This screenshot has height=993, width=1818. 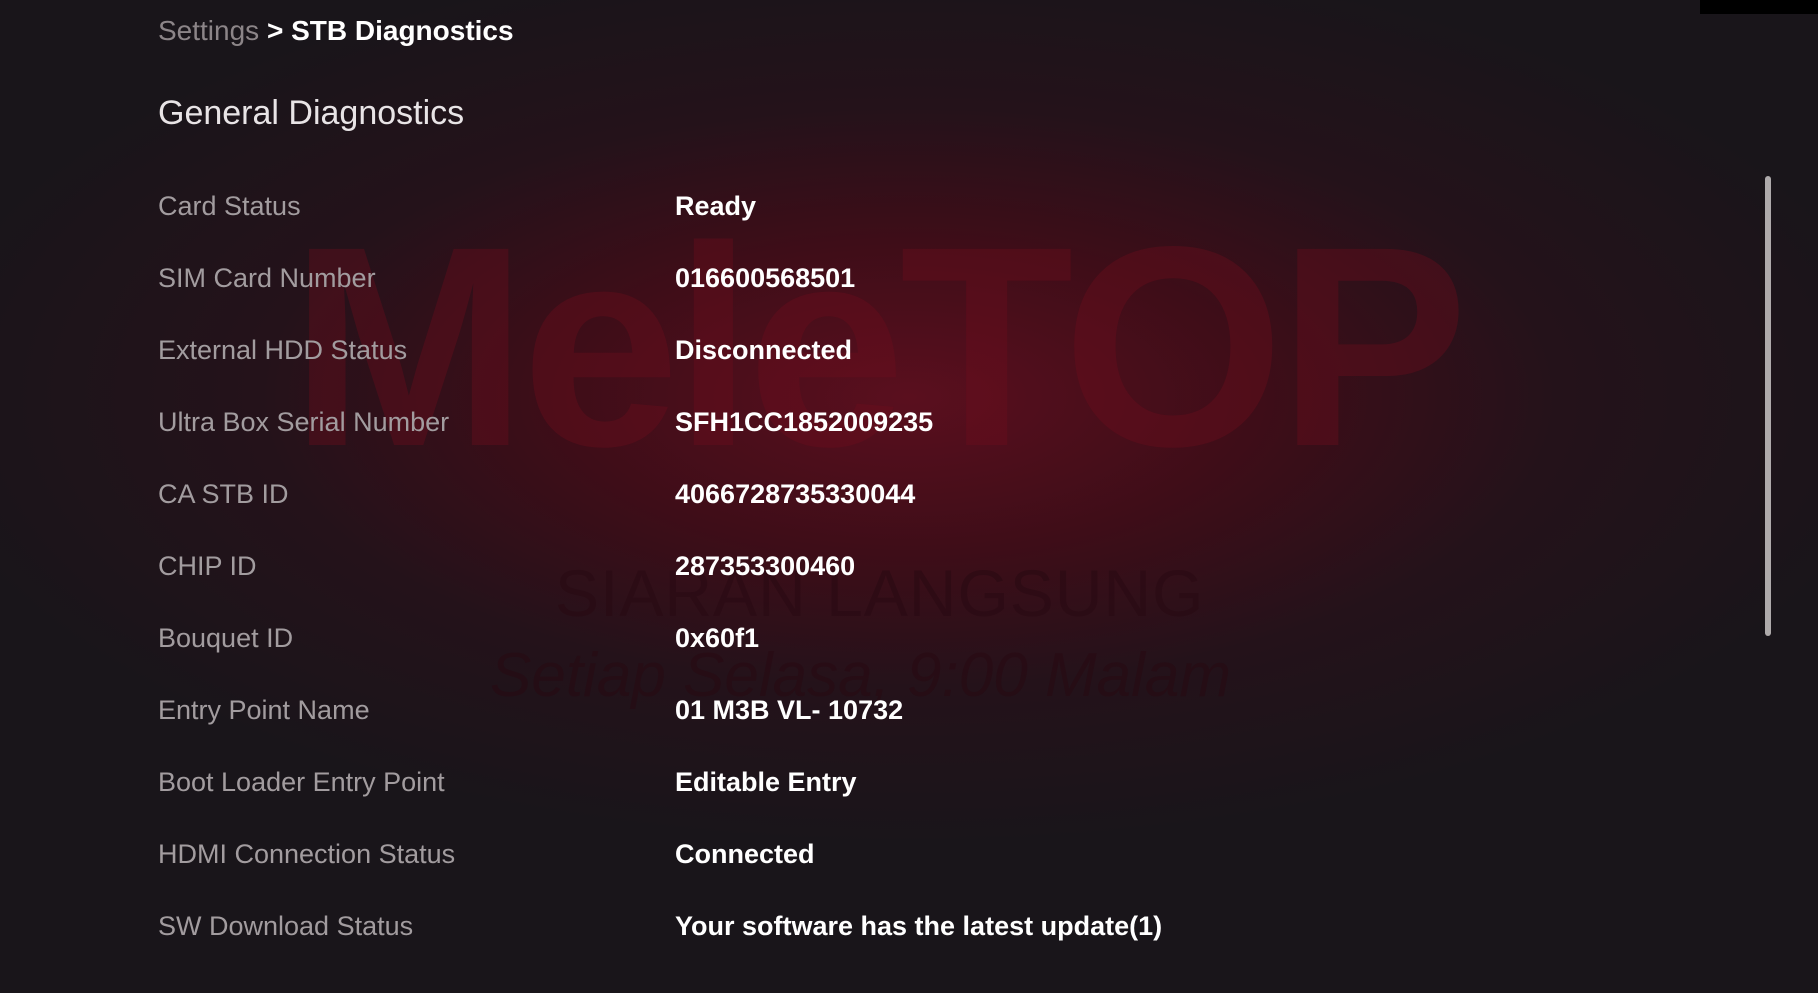 What do you see at coordinates (908, 206) in the screenshot?
I see `diagnostic-row: Card Status Ready` at bounding box center [908, 206].